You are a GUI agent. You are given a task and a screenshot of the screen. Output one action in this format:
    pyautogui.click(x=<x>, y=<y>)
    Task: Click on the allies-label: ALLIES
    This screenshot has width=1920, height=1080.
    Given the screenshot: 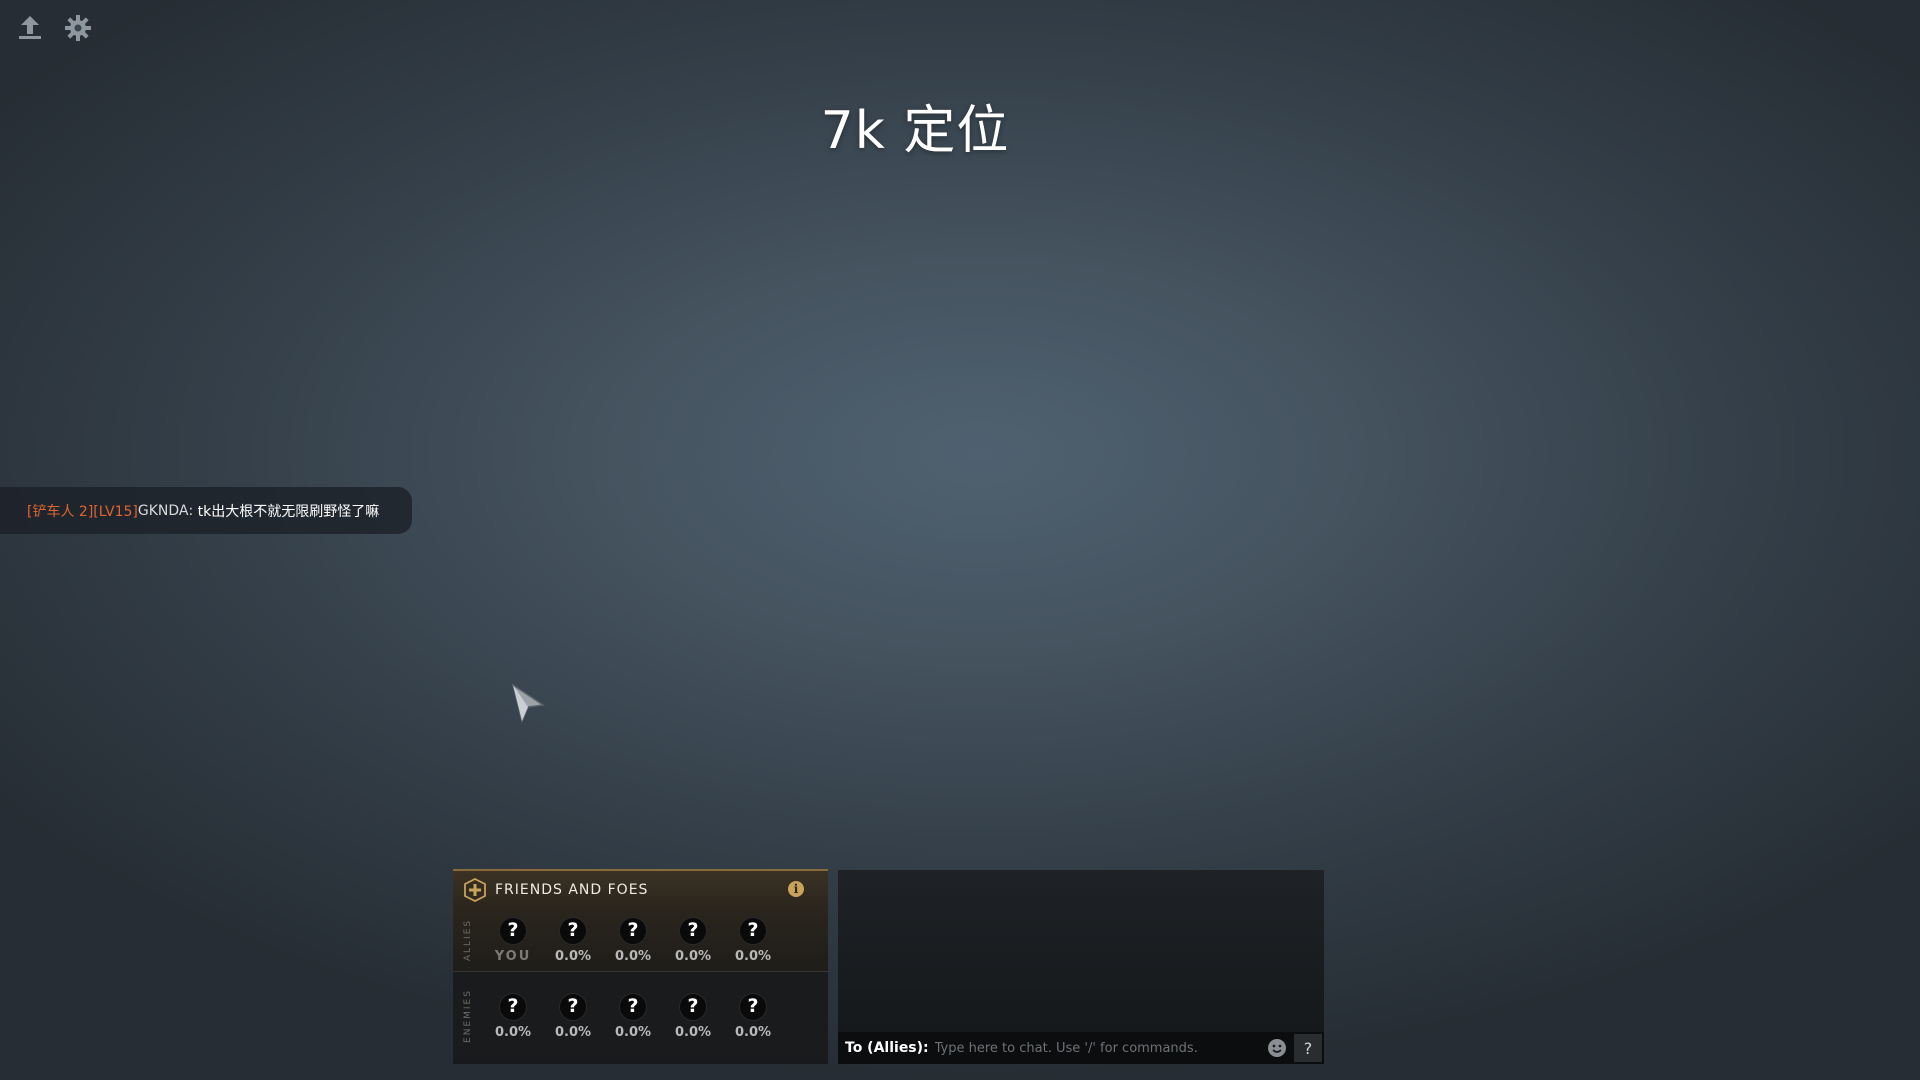 What is the action you would take?
    pyautogui.click(x=468, y=940)
    